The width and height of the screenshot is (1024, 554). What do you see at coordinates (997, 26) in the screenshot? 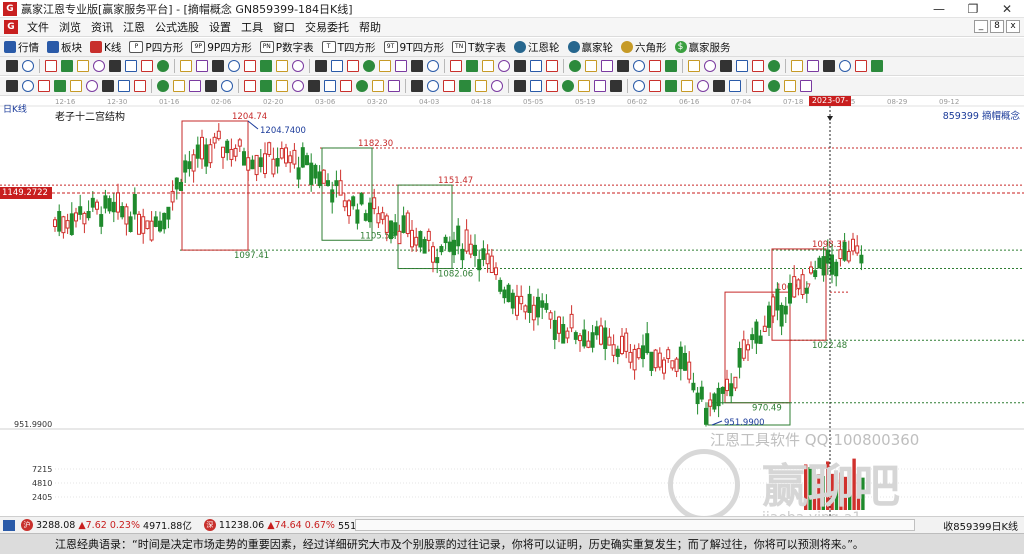
I see `mdi-restore-button: 8` at bounding box center [997, 26].